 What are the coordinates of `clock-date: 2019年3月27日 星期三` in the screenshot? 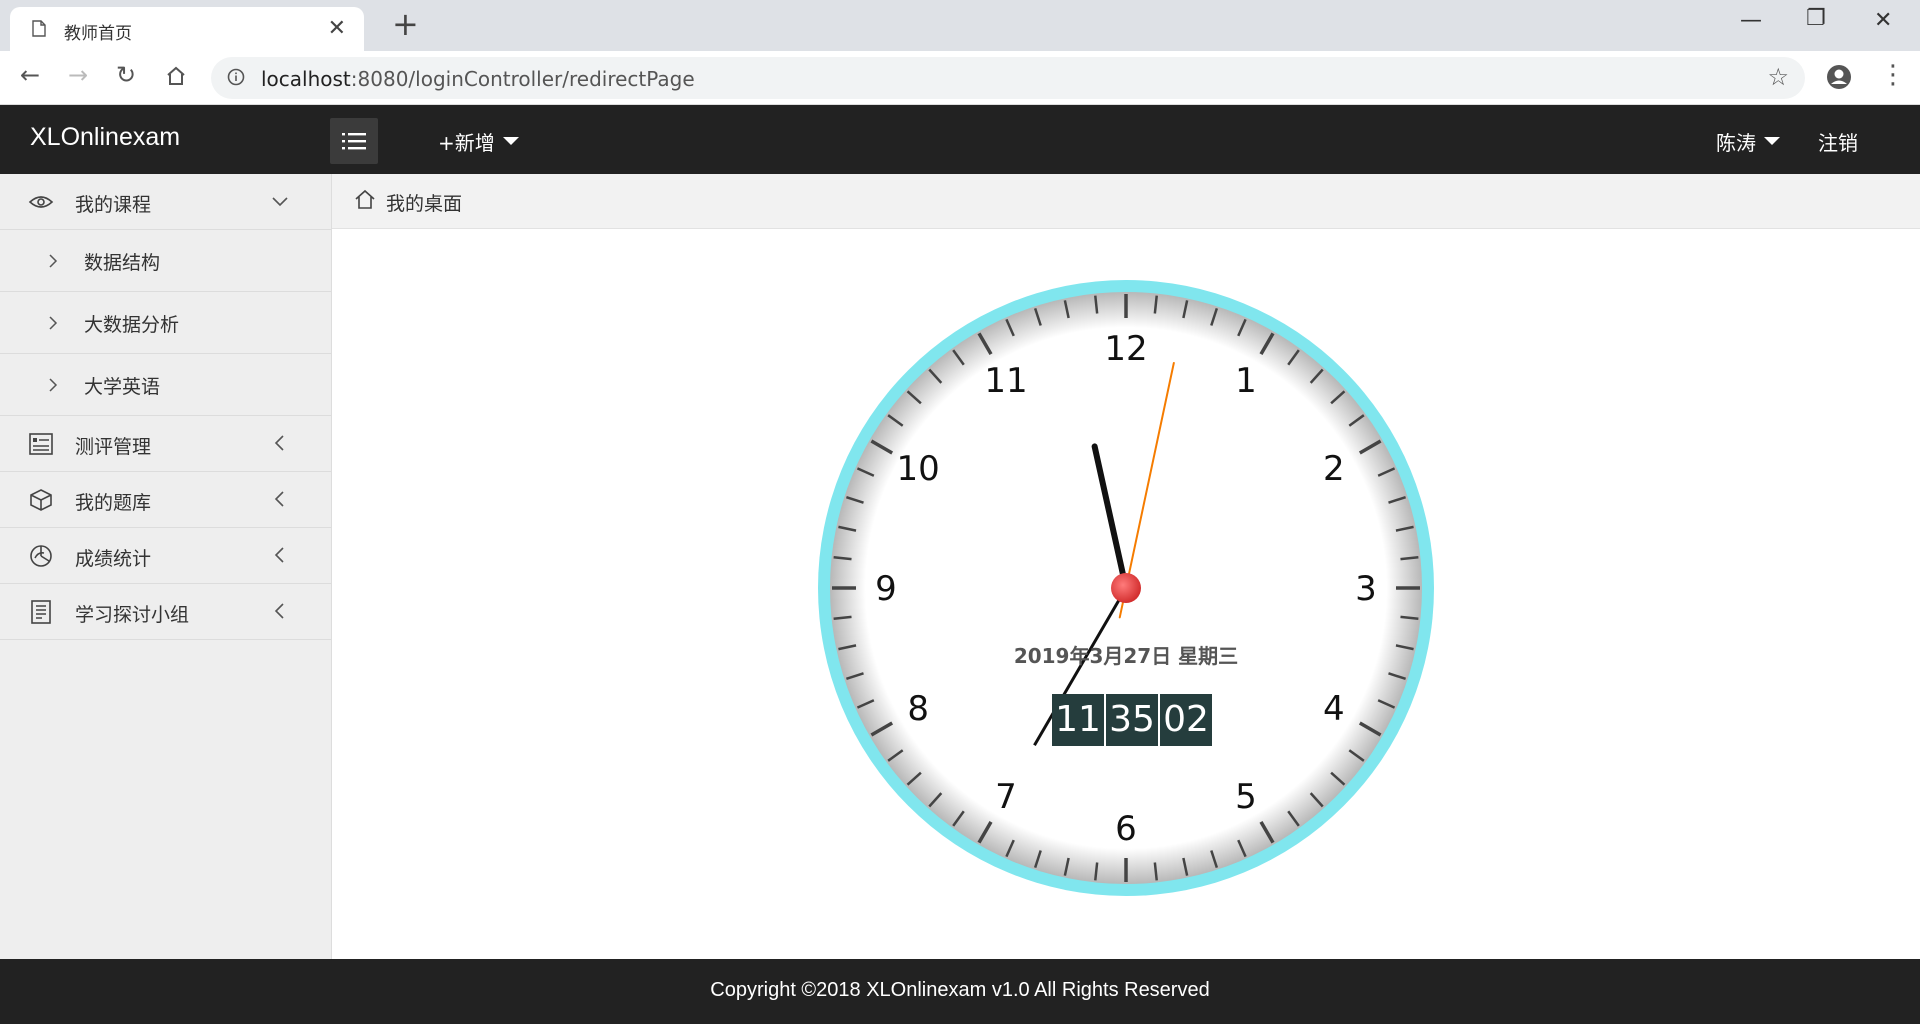 It's located at (1126, 656).